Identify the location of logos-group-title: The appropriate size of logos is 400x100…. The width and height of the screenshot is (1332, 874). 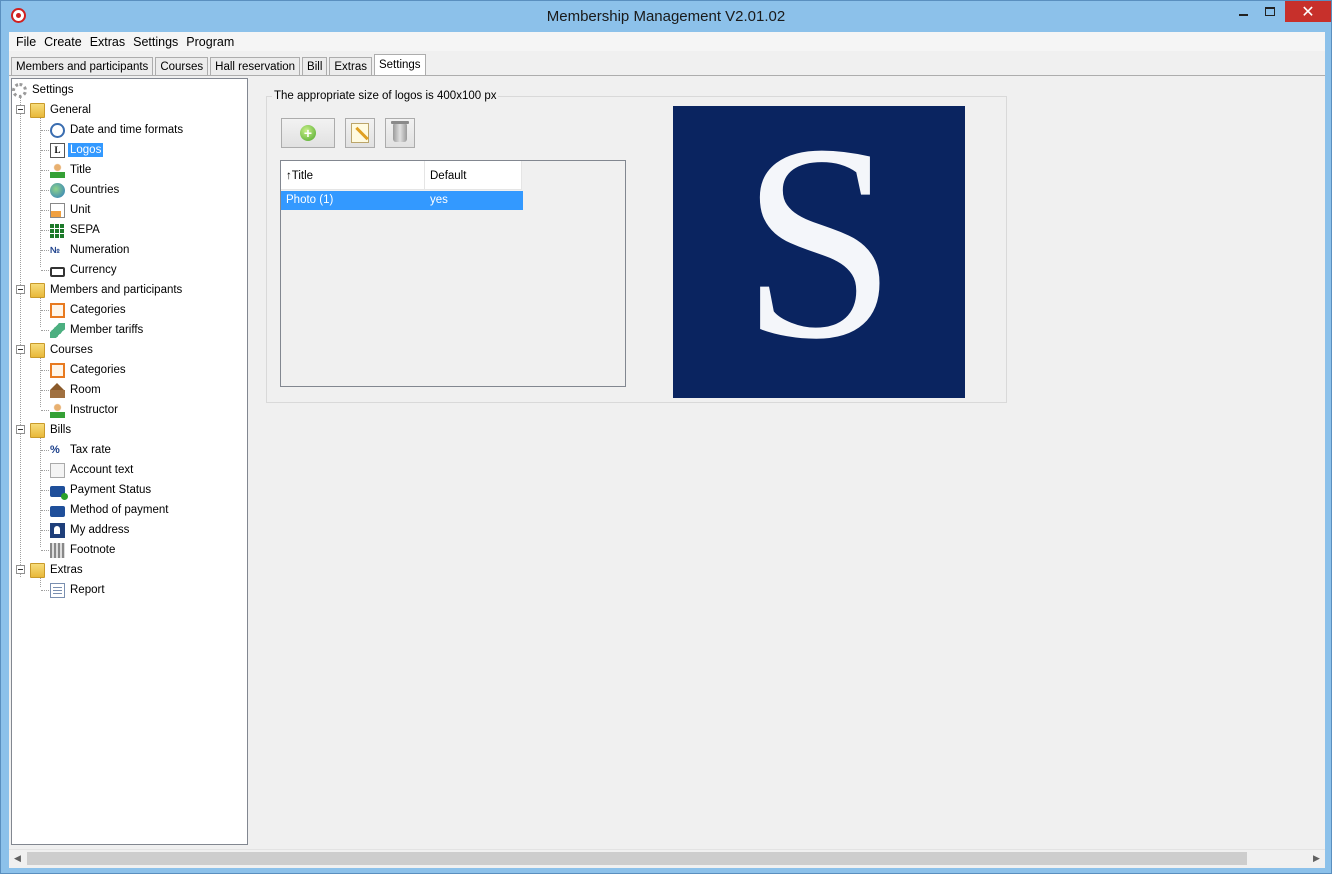
(385, 96).